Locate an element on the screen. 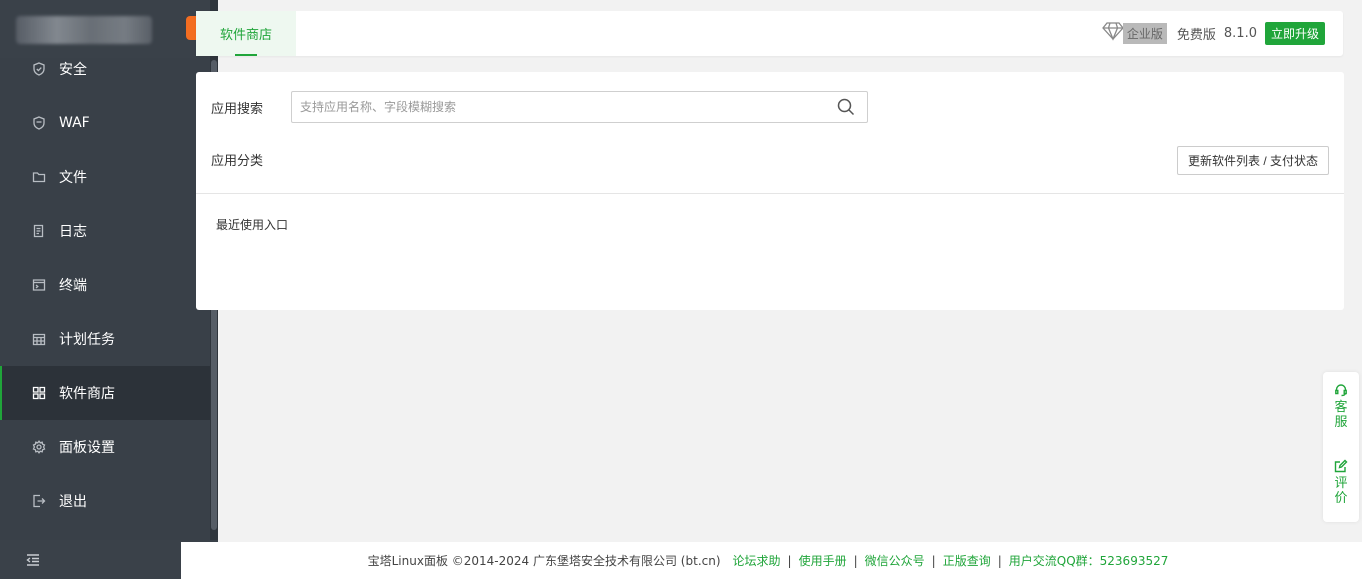 The height and width of the screenshot is (579, 1362). sidebar-nav: 安全 WAF 文件 日志 终端 计划任务 软件商店 面板设置 退出 is located at coordinates (105, 285).